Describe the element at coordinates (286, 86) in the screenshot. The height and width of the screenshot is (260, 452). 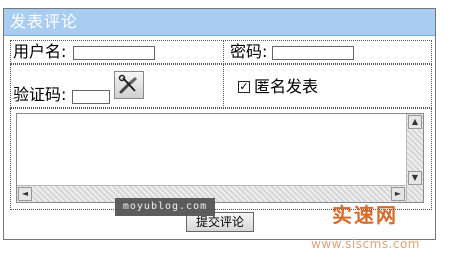
I see `anonymous-label: 匿名发表` at that location.